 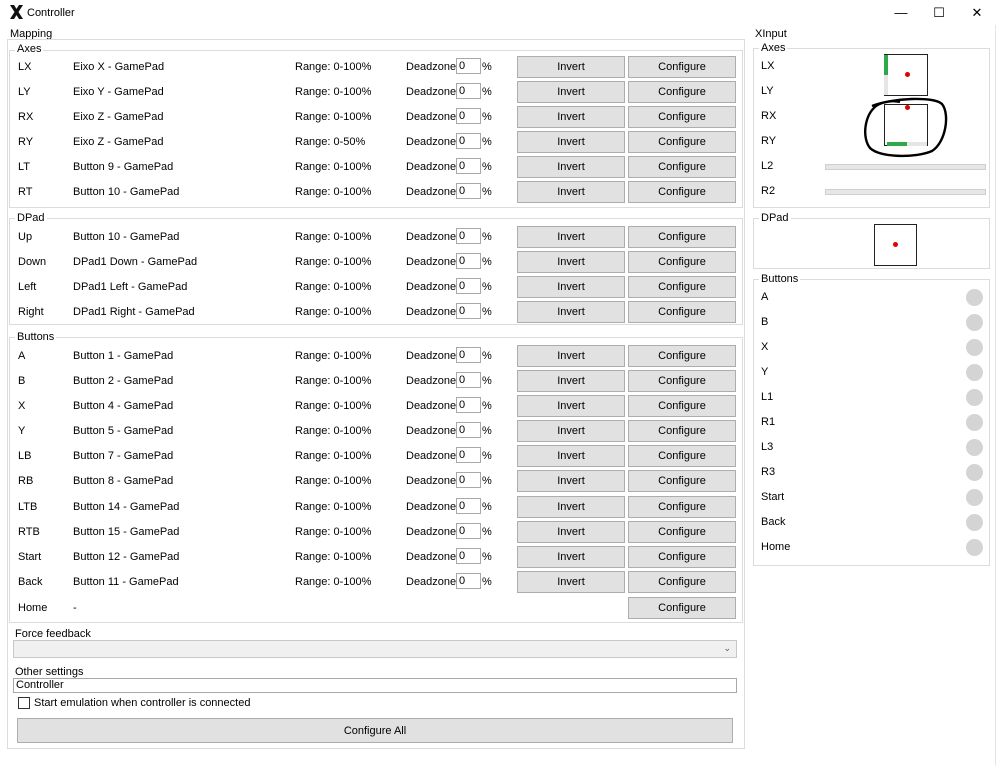 What do you see at coordinates (727, 648) in the screenshot?
I see `chevron-down-icon: ⌄` at bounding box center [727, 648].